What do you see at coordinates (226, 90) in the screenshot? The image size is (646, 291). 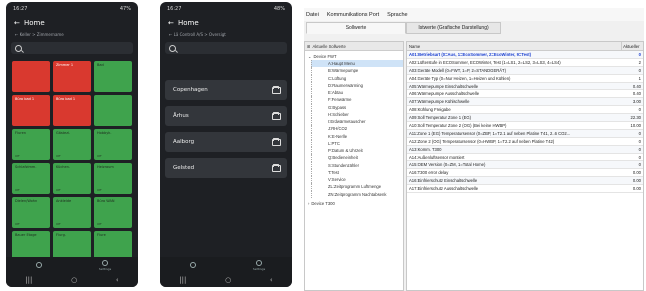 I see `location-item-copenhagen: Copenhagen` at bounding box center [226, 90].